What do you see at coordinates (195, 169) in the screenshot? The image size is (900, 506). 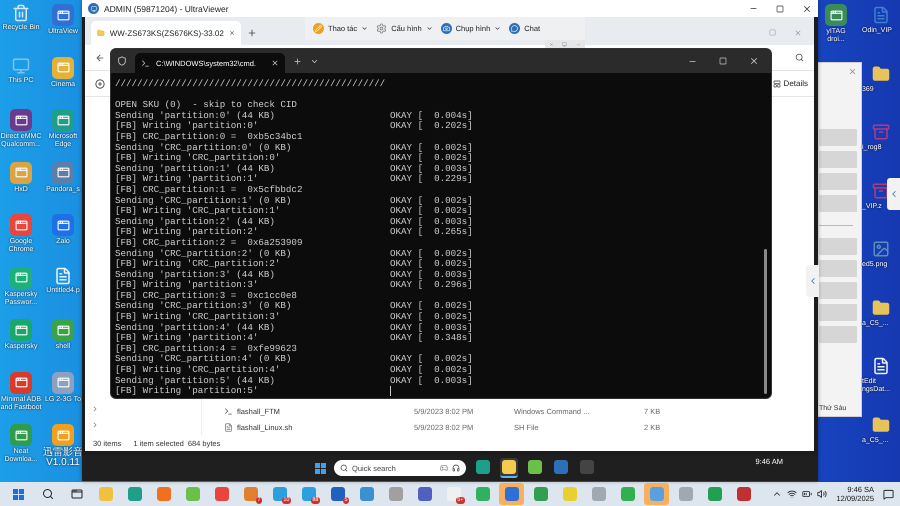 I see `console-line: Sending 'partition:1' (44 KB)` at bounding box center [195, 169].